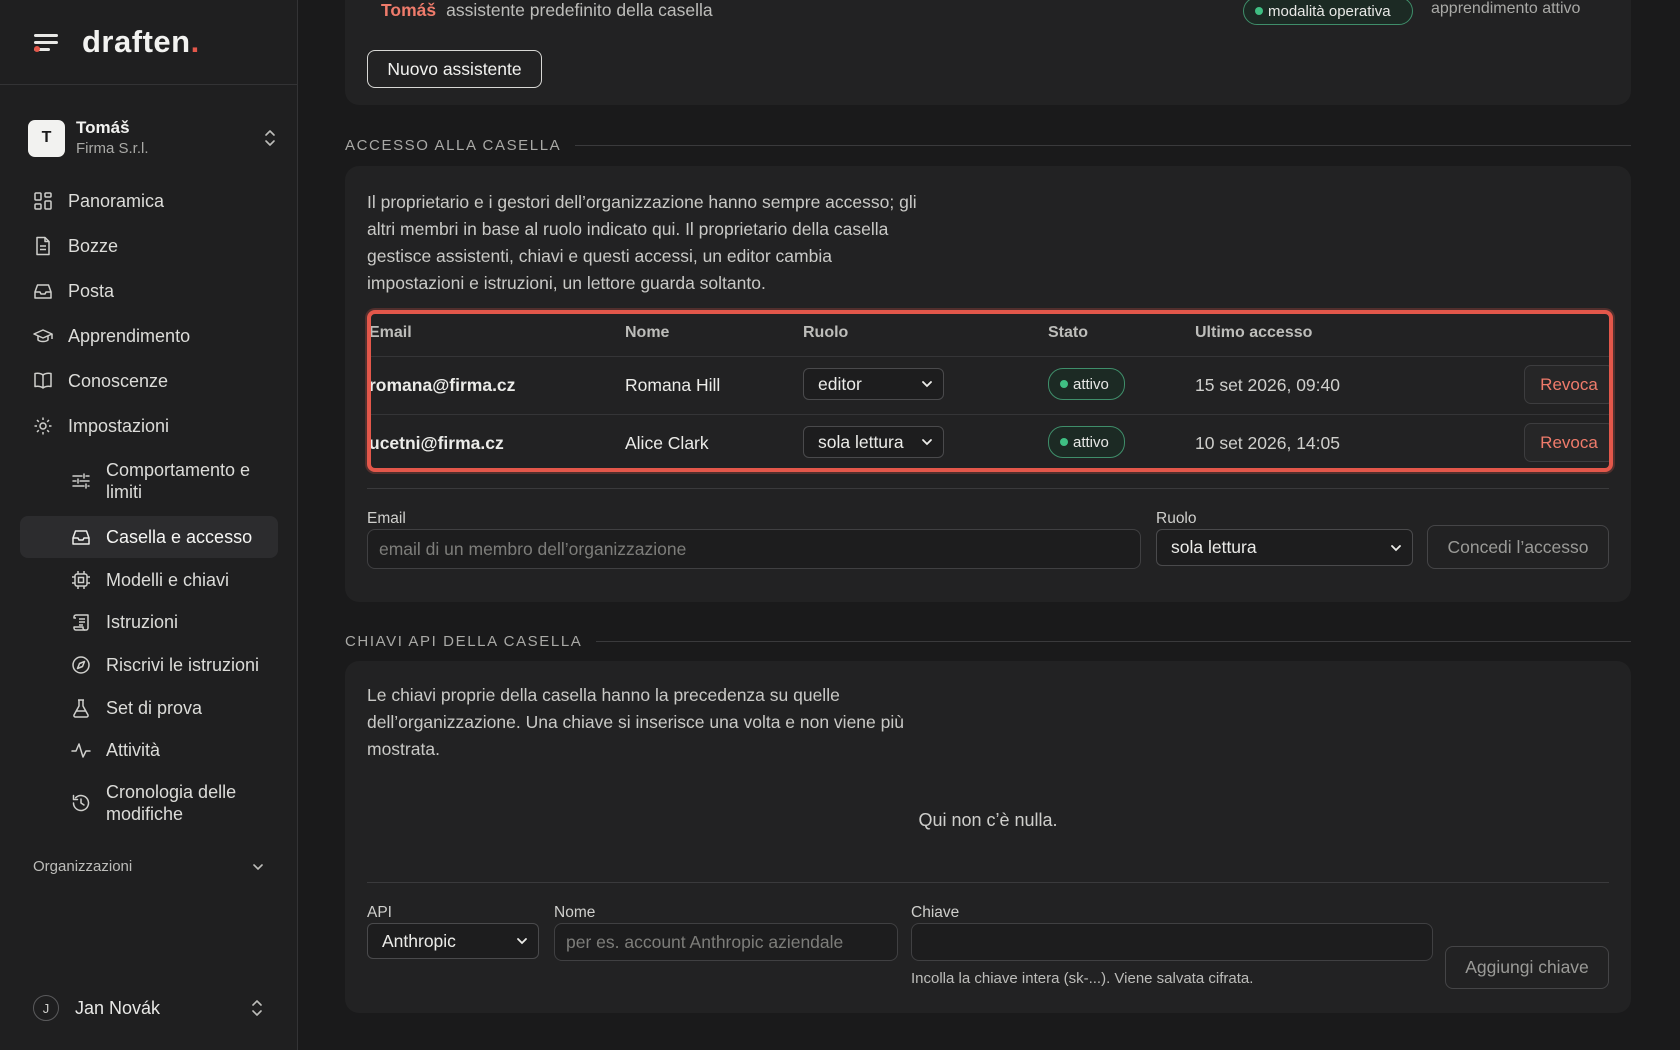 The image size is (1680, 1050). Describe the element at coordinates (46, 138) in the screenshot. I see `account-avatar: T` at that location.